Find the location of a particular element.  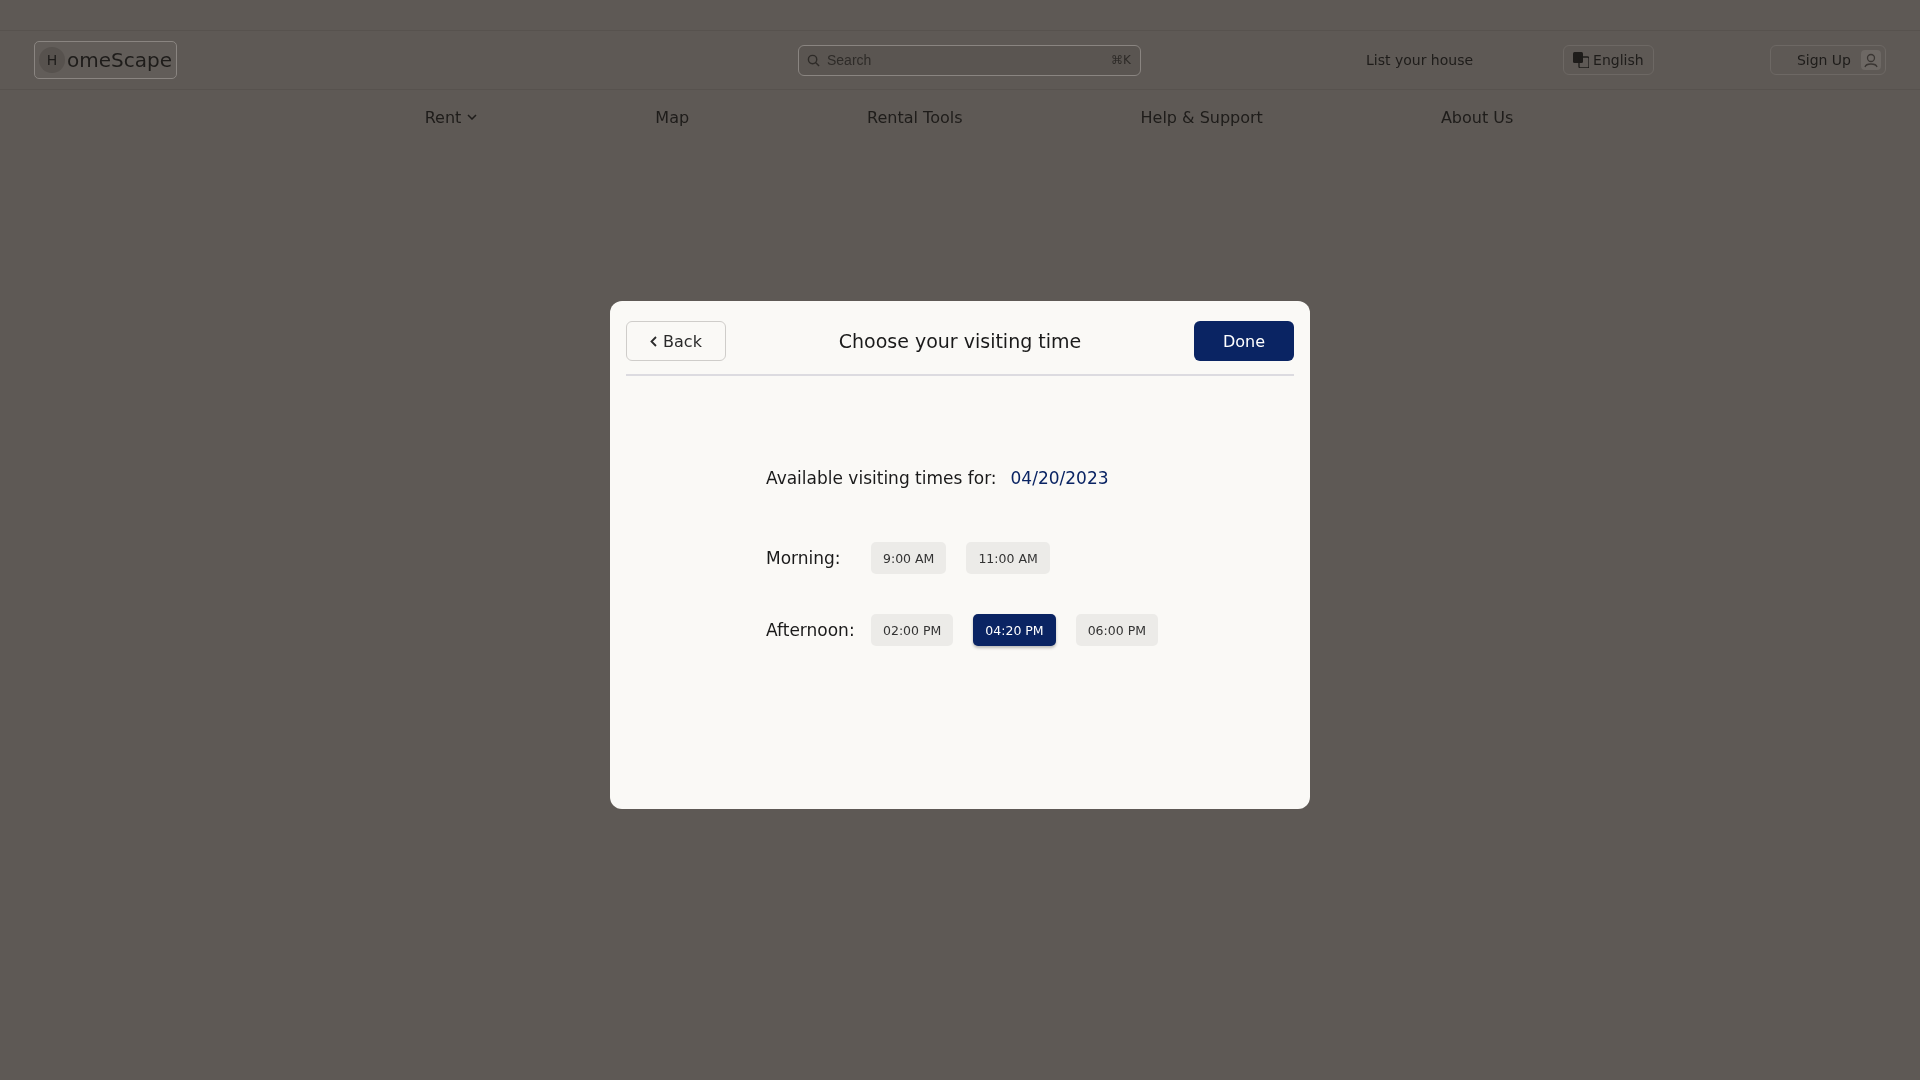

language-button: English is located at coordinates (1608, 60).